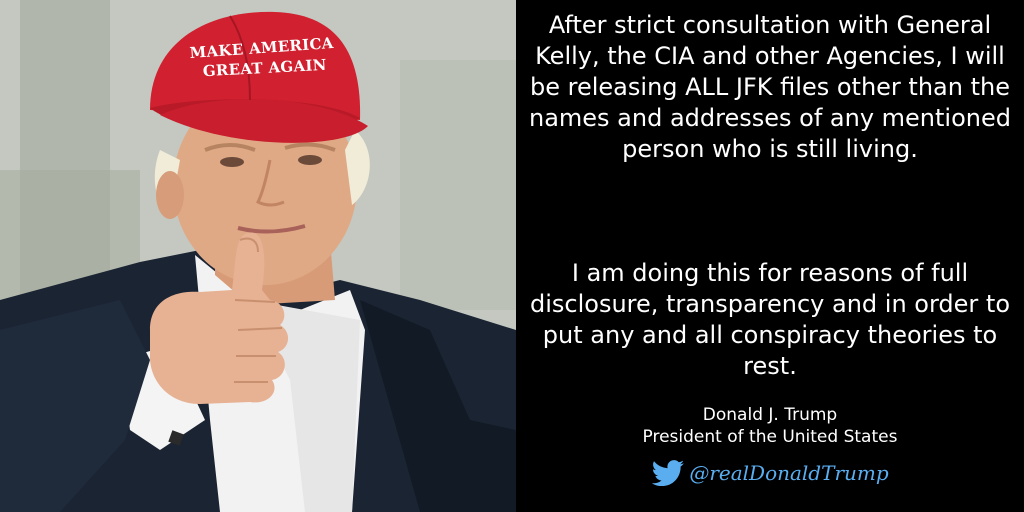 Image resolution: width=1024 pixels, height=512 pixels. I want to click on author-title: President of the United States, so click(770, 437).